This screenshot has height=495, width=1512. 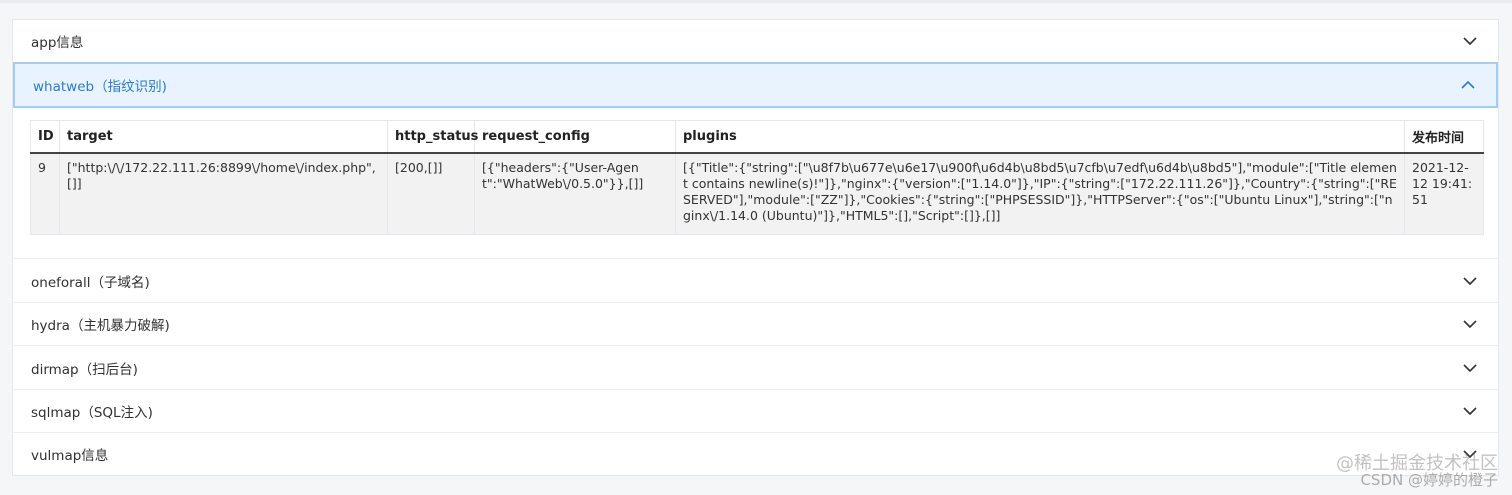 I want to click on column-header-plugins: plugins, so click(x=1040, y=137).